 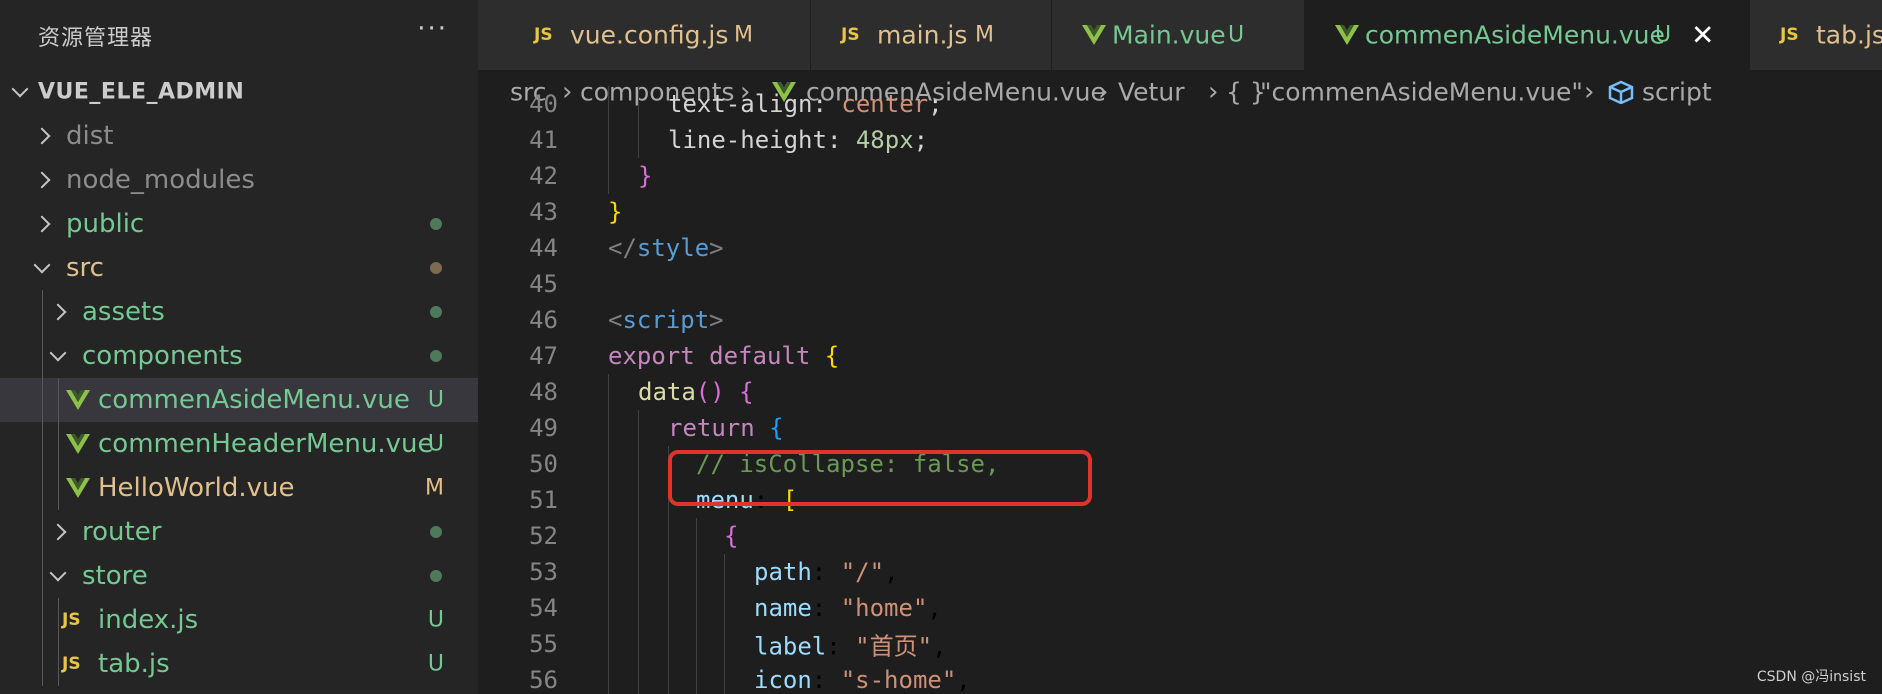 I want to click on tree-item-public: public, so click(x=239, y=224).